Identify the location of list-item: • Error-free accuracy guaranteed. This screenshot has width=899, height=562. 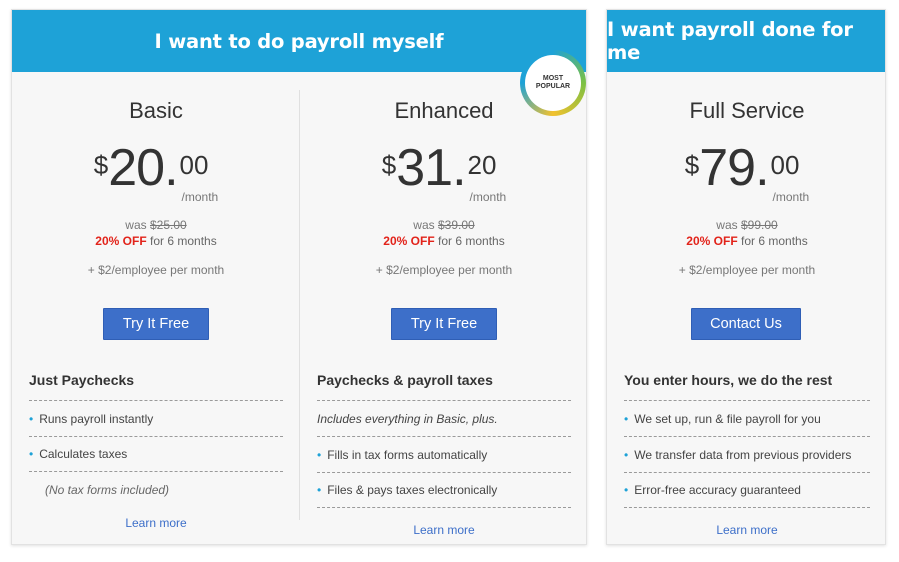
(747, 490).